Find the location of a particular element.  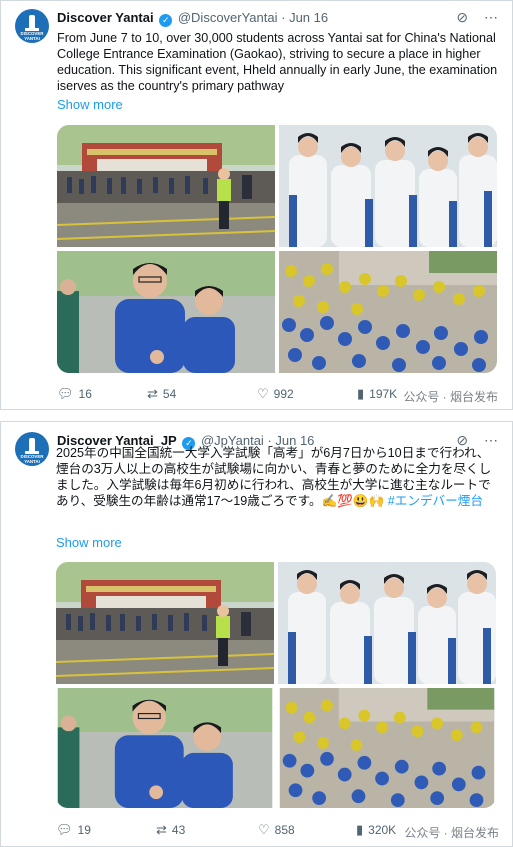

reply-button: 💬︎ 19 is located at coordinates (73, 830).